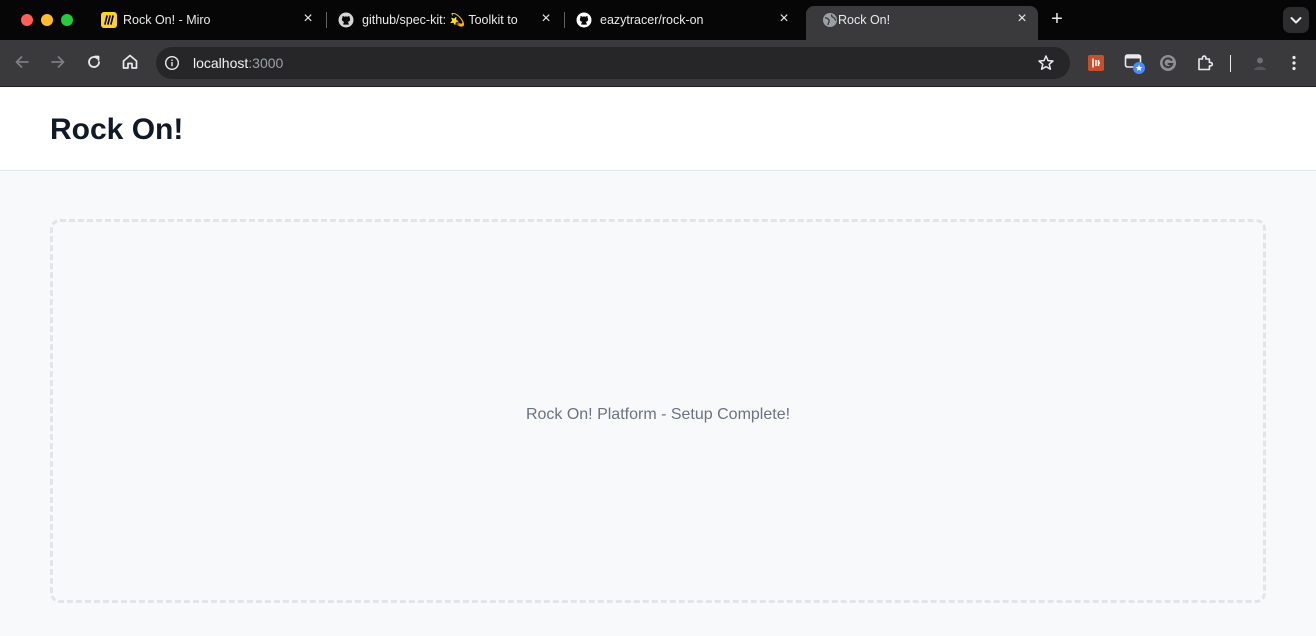 The image size is (1316, 636). I want to click on new-tab-button: +, so click(1057, 19).